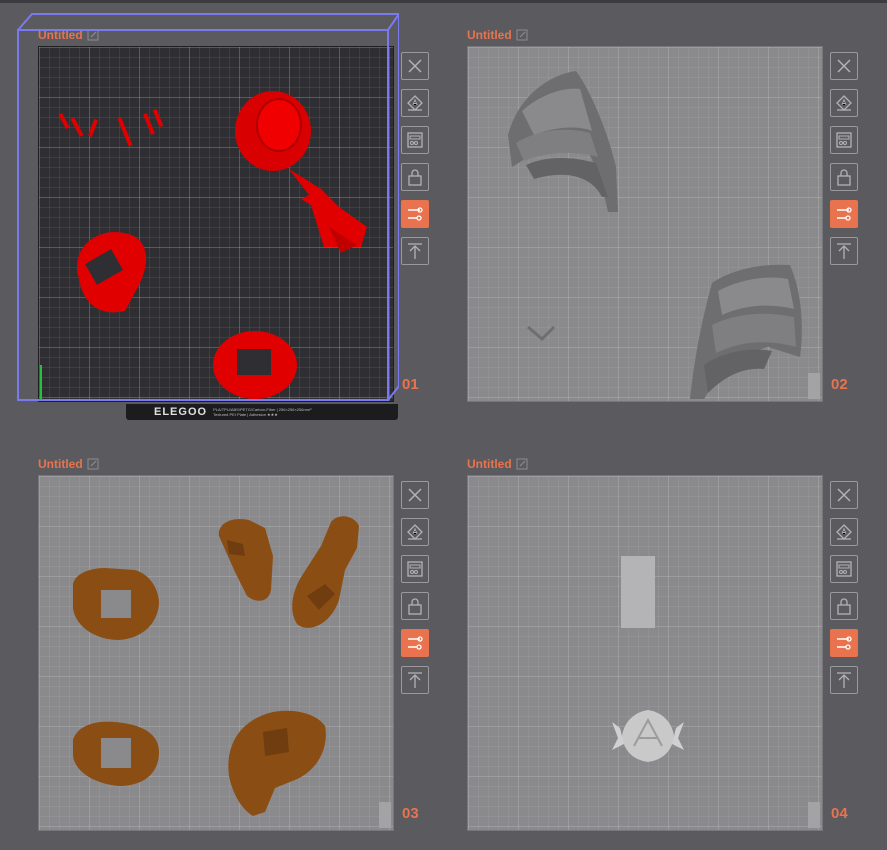 The image size is (887, 850). Describe the element at coordinates (839, 813) in the screenshot. I see `plate-number: 04` at that location.